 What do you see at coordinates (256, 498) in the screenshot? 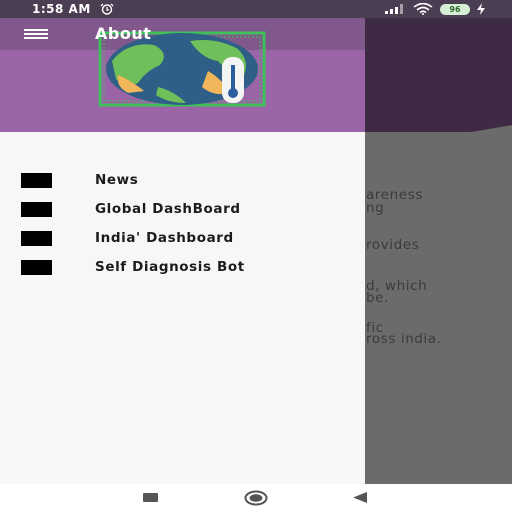
I see `home-button` at bounding box center [256, 498].